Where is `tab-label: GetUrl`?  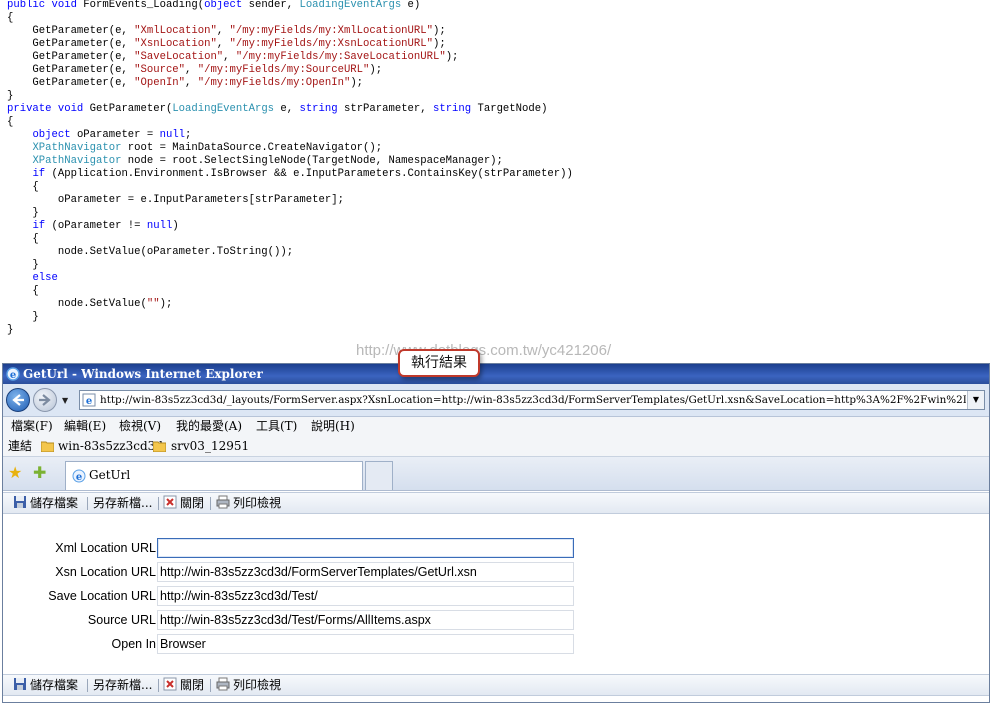 tab-label: GetUrl is located at coordinates (110, 475).